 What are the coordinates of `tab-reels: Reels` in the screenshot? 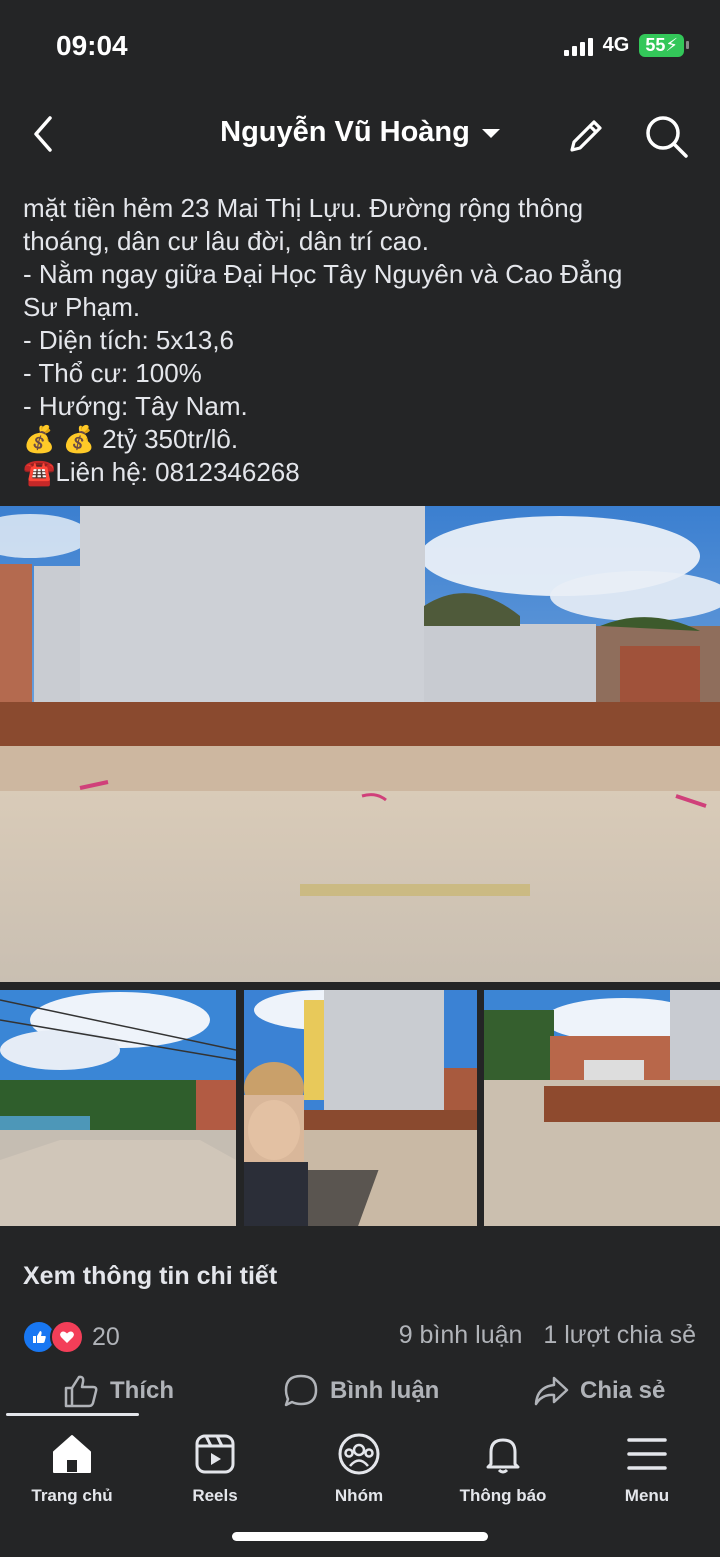 It's located at (215, 1469).